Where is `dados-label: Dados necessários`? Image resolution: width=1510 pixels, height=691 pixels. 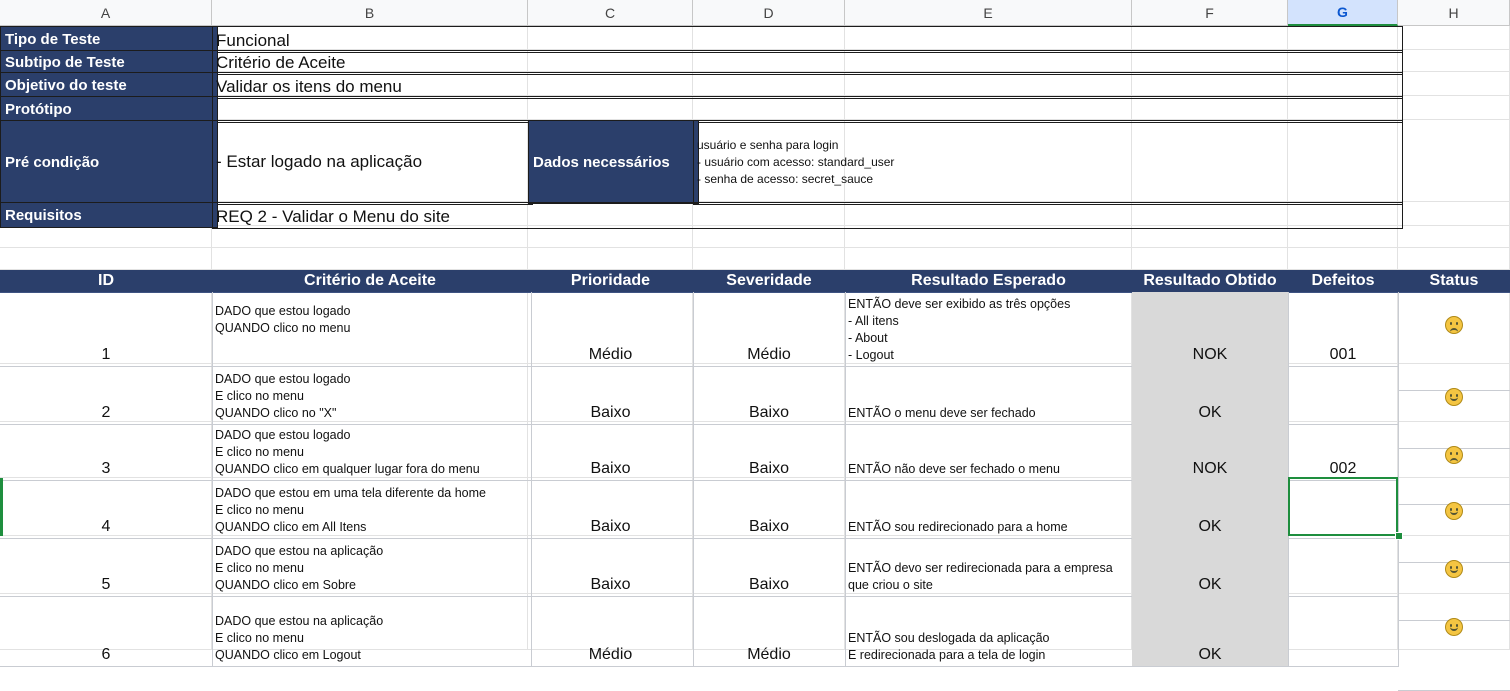 dados-label: Dados necessários is located at coordinates (613, 162).